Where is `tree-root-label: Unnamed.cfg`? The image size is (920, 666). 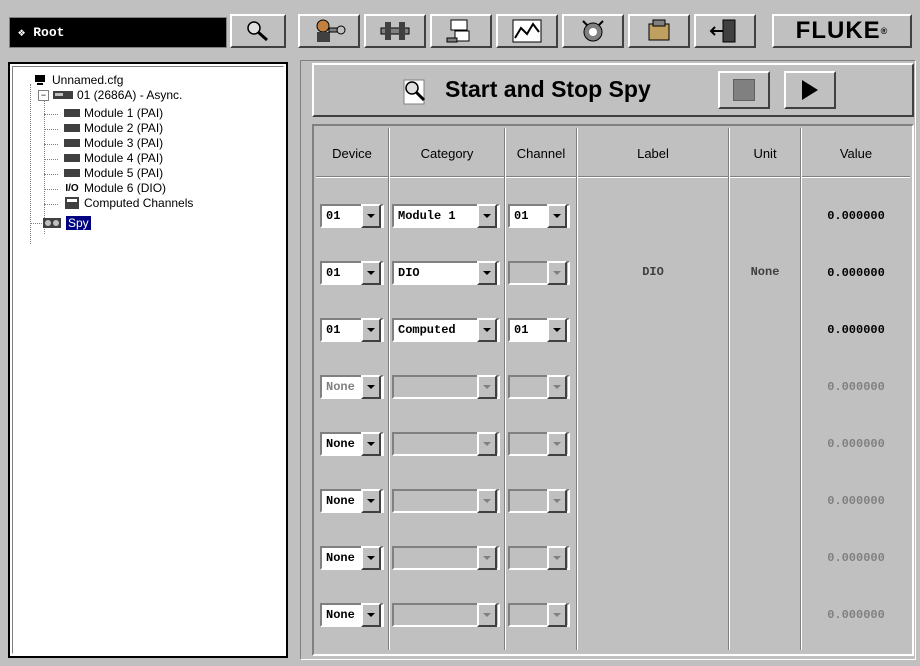 tree-root-label: Unnamed.cfg is located at coordinates (88, 80).